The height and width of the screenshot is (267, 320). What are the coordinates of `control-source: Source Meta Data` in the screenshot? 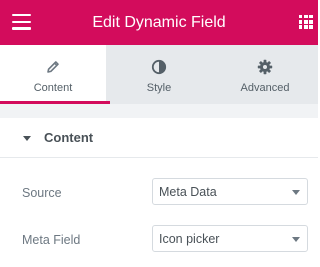 It's located at (159, 193).